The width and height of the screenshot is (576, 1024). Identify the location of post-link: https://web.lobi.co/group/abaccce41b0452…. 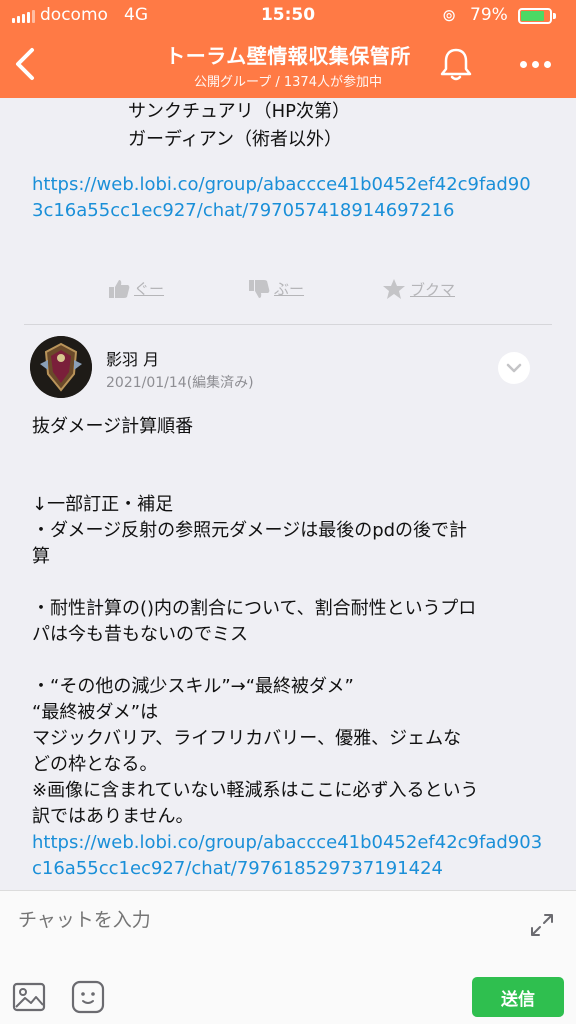
(288, 856).